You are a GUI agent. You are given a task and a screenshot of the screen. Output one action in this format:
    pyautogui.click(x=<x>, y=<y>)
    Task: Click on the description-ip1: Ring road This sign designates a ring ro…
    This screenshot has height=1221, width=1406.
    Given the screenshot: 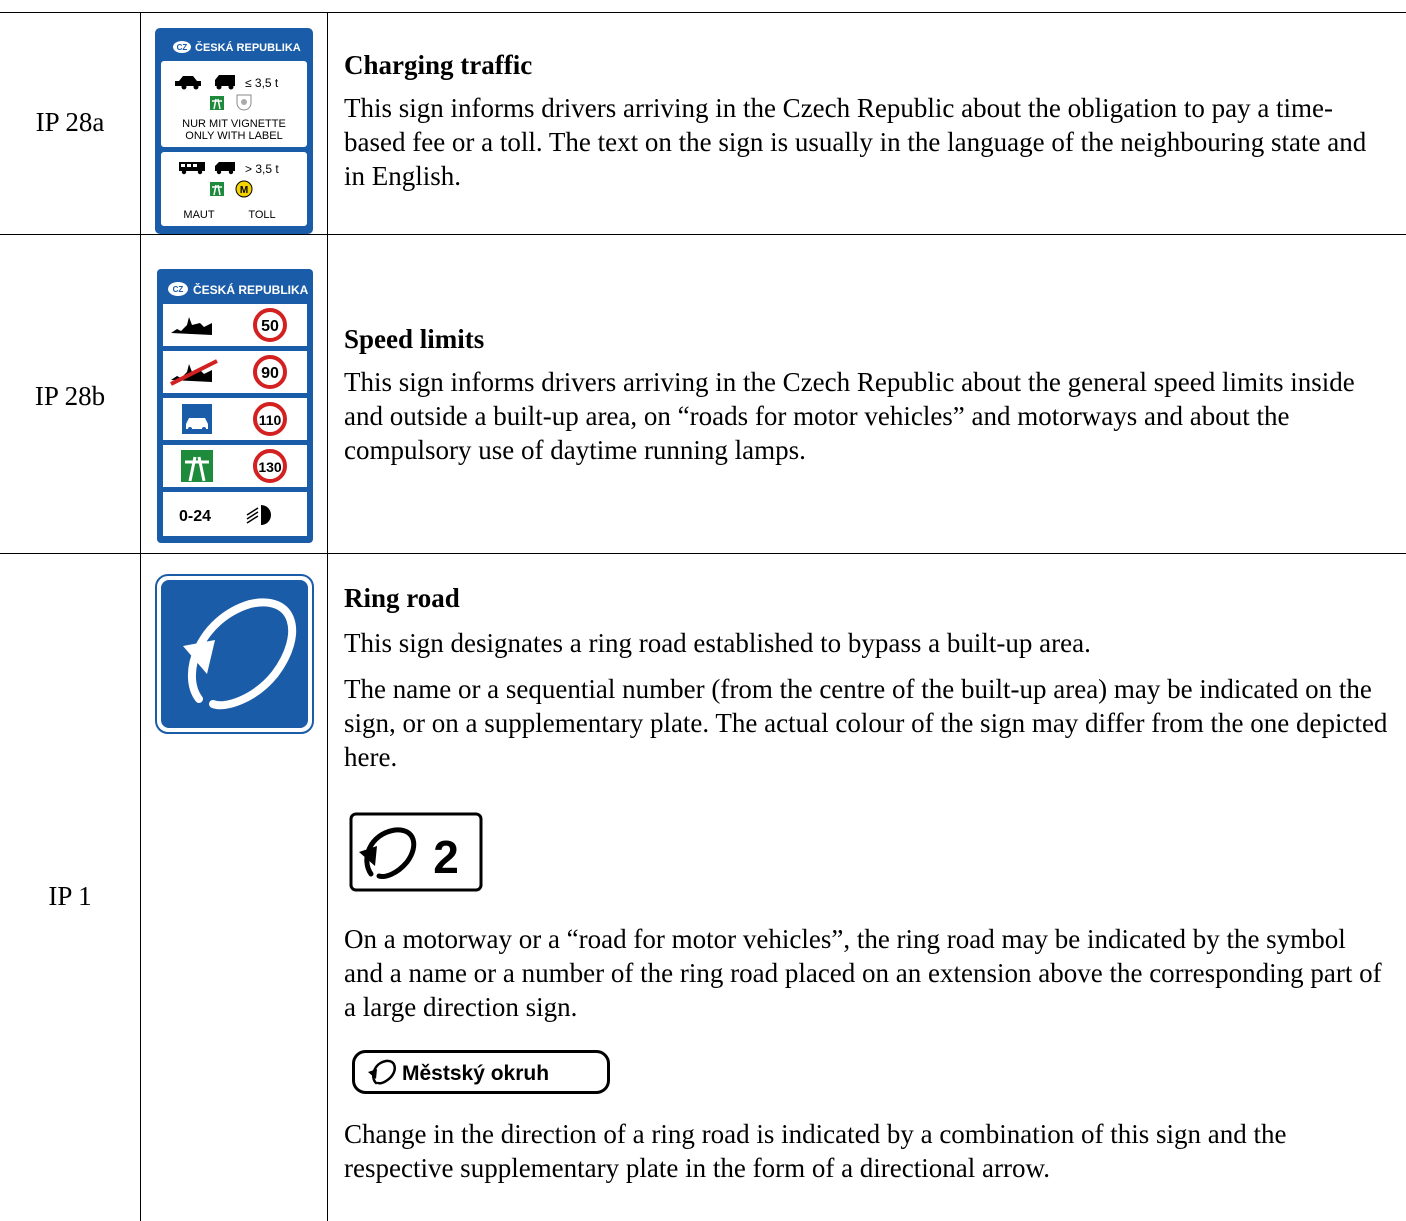 What is the action you would take?
    pyautogui.click(x=866, y=678)
    